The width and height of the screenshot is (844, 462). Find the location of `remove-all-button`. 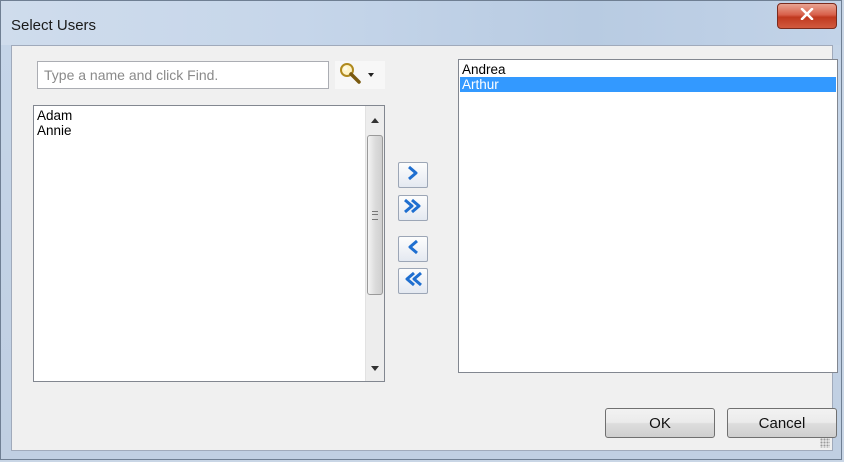

remove-all-button is located at coordinates (413, 281).